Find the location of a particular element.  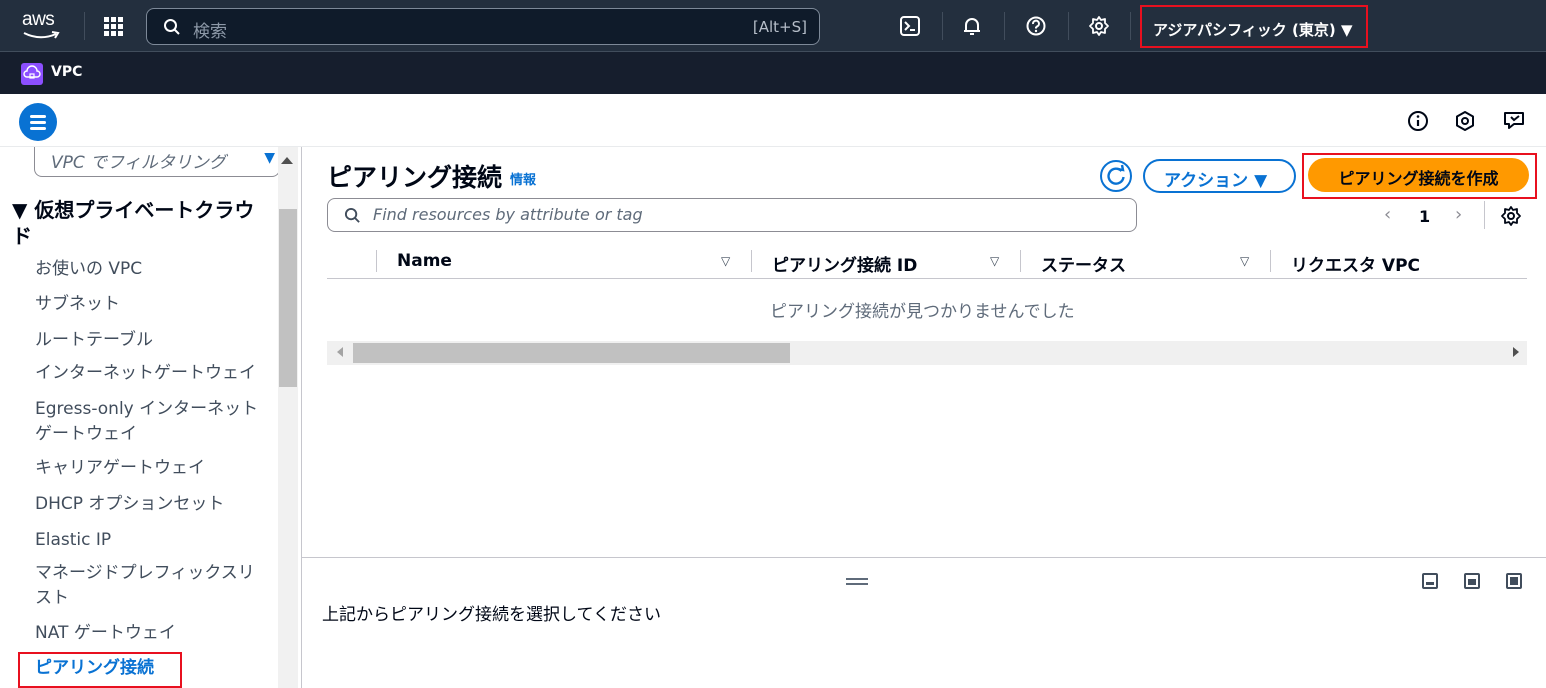

create-peering-connection-button: ピアリング接続を作成 is located at coordinates (1418, 175).